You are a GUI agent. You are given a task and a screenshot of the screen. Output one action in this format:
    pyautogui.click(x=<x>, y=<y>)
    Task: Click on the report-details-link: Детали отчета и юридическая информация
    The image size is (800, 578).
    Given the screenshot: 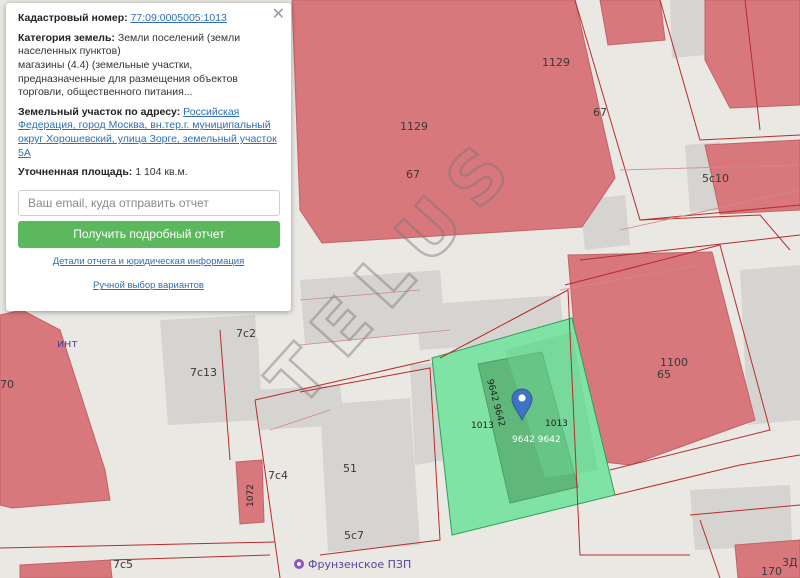 What is the action you would take?
    pyautogui.click(x=149, y=262)
    